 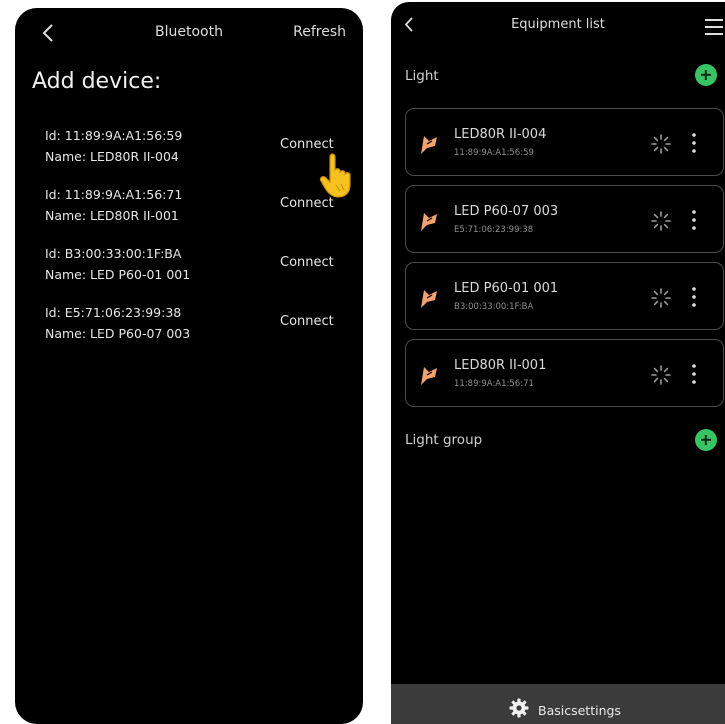 I want to click on light-card: LED P60-07 003 E5:71:06:23:99:38, so click(x=564, y=219).